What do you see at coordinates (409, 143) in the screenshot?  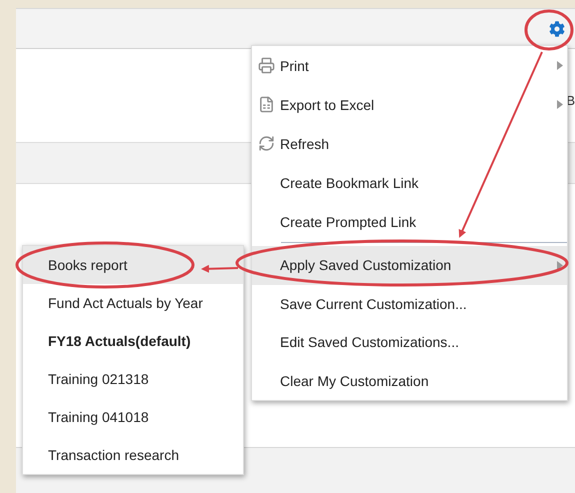 I see `menu-item: Refresh` at bounding box center [409, 143].